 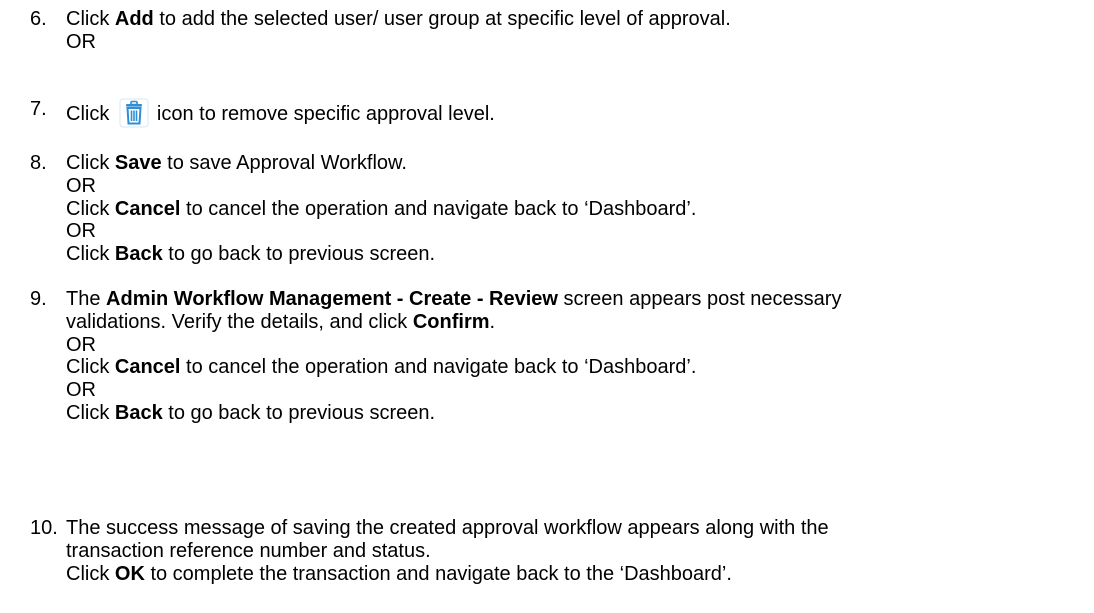 I want to click on step-10-line-2: transaction reference number and status., so click(x=248, y=550).